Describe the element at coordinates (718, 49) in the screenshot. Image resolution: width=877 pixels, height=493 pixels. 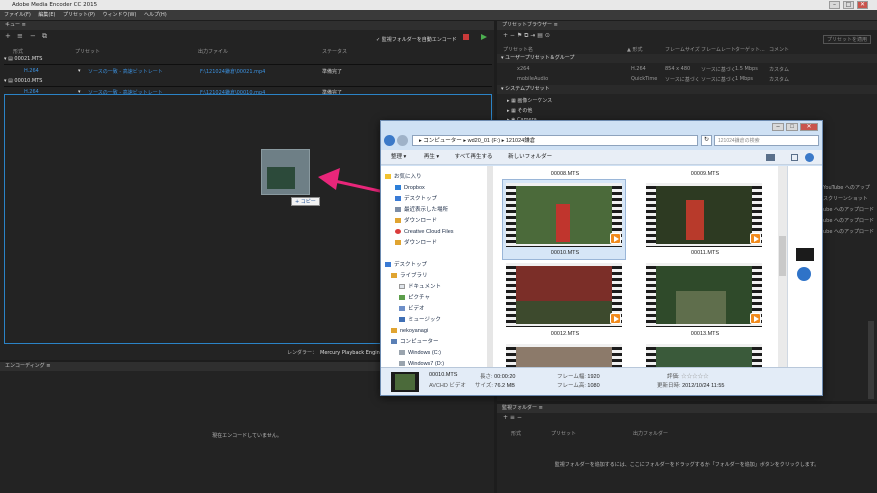
I see `col-frame-rate: フレームレート` at that location.